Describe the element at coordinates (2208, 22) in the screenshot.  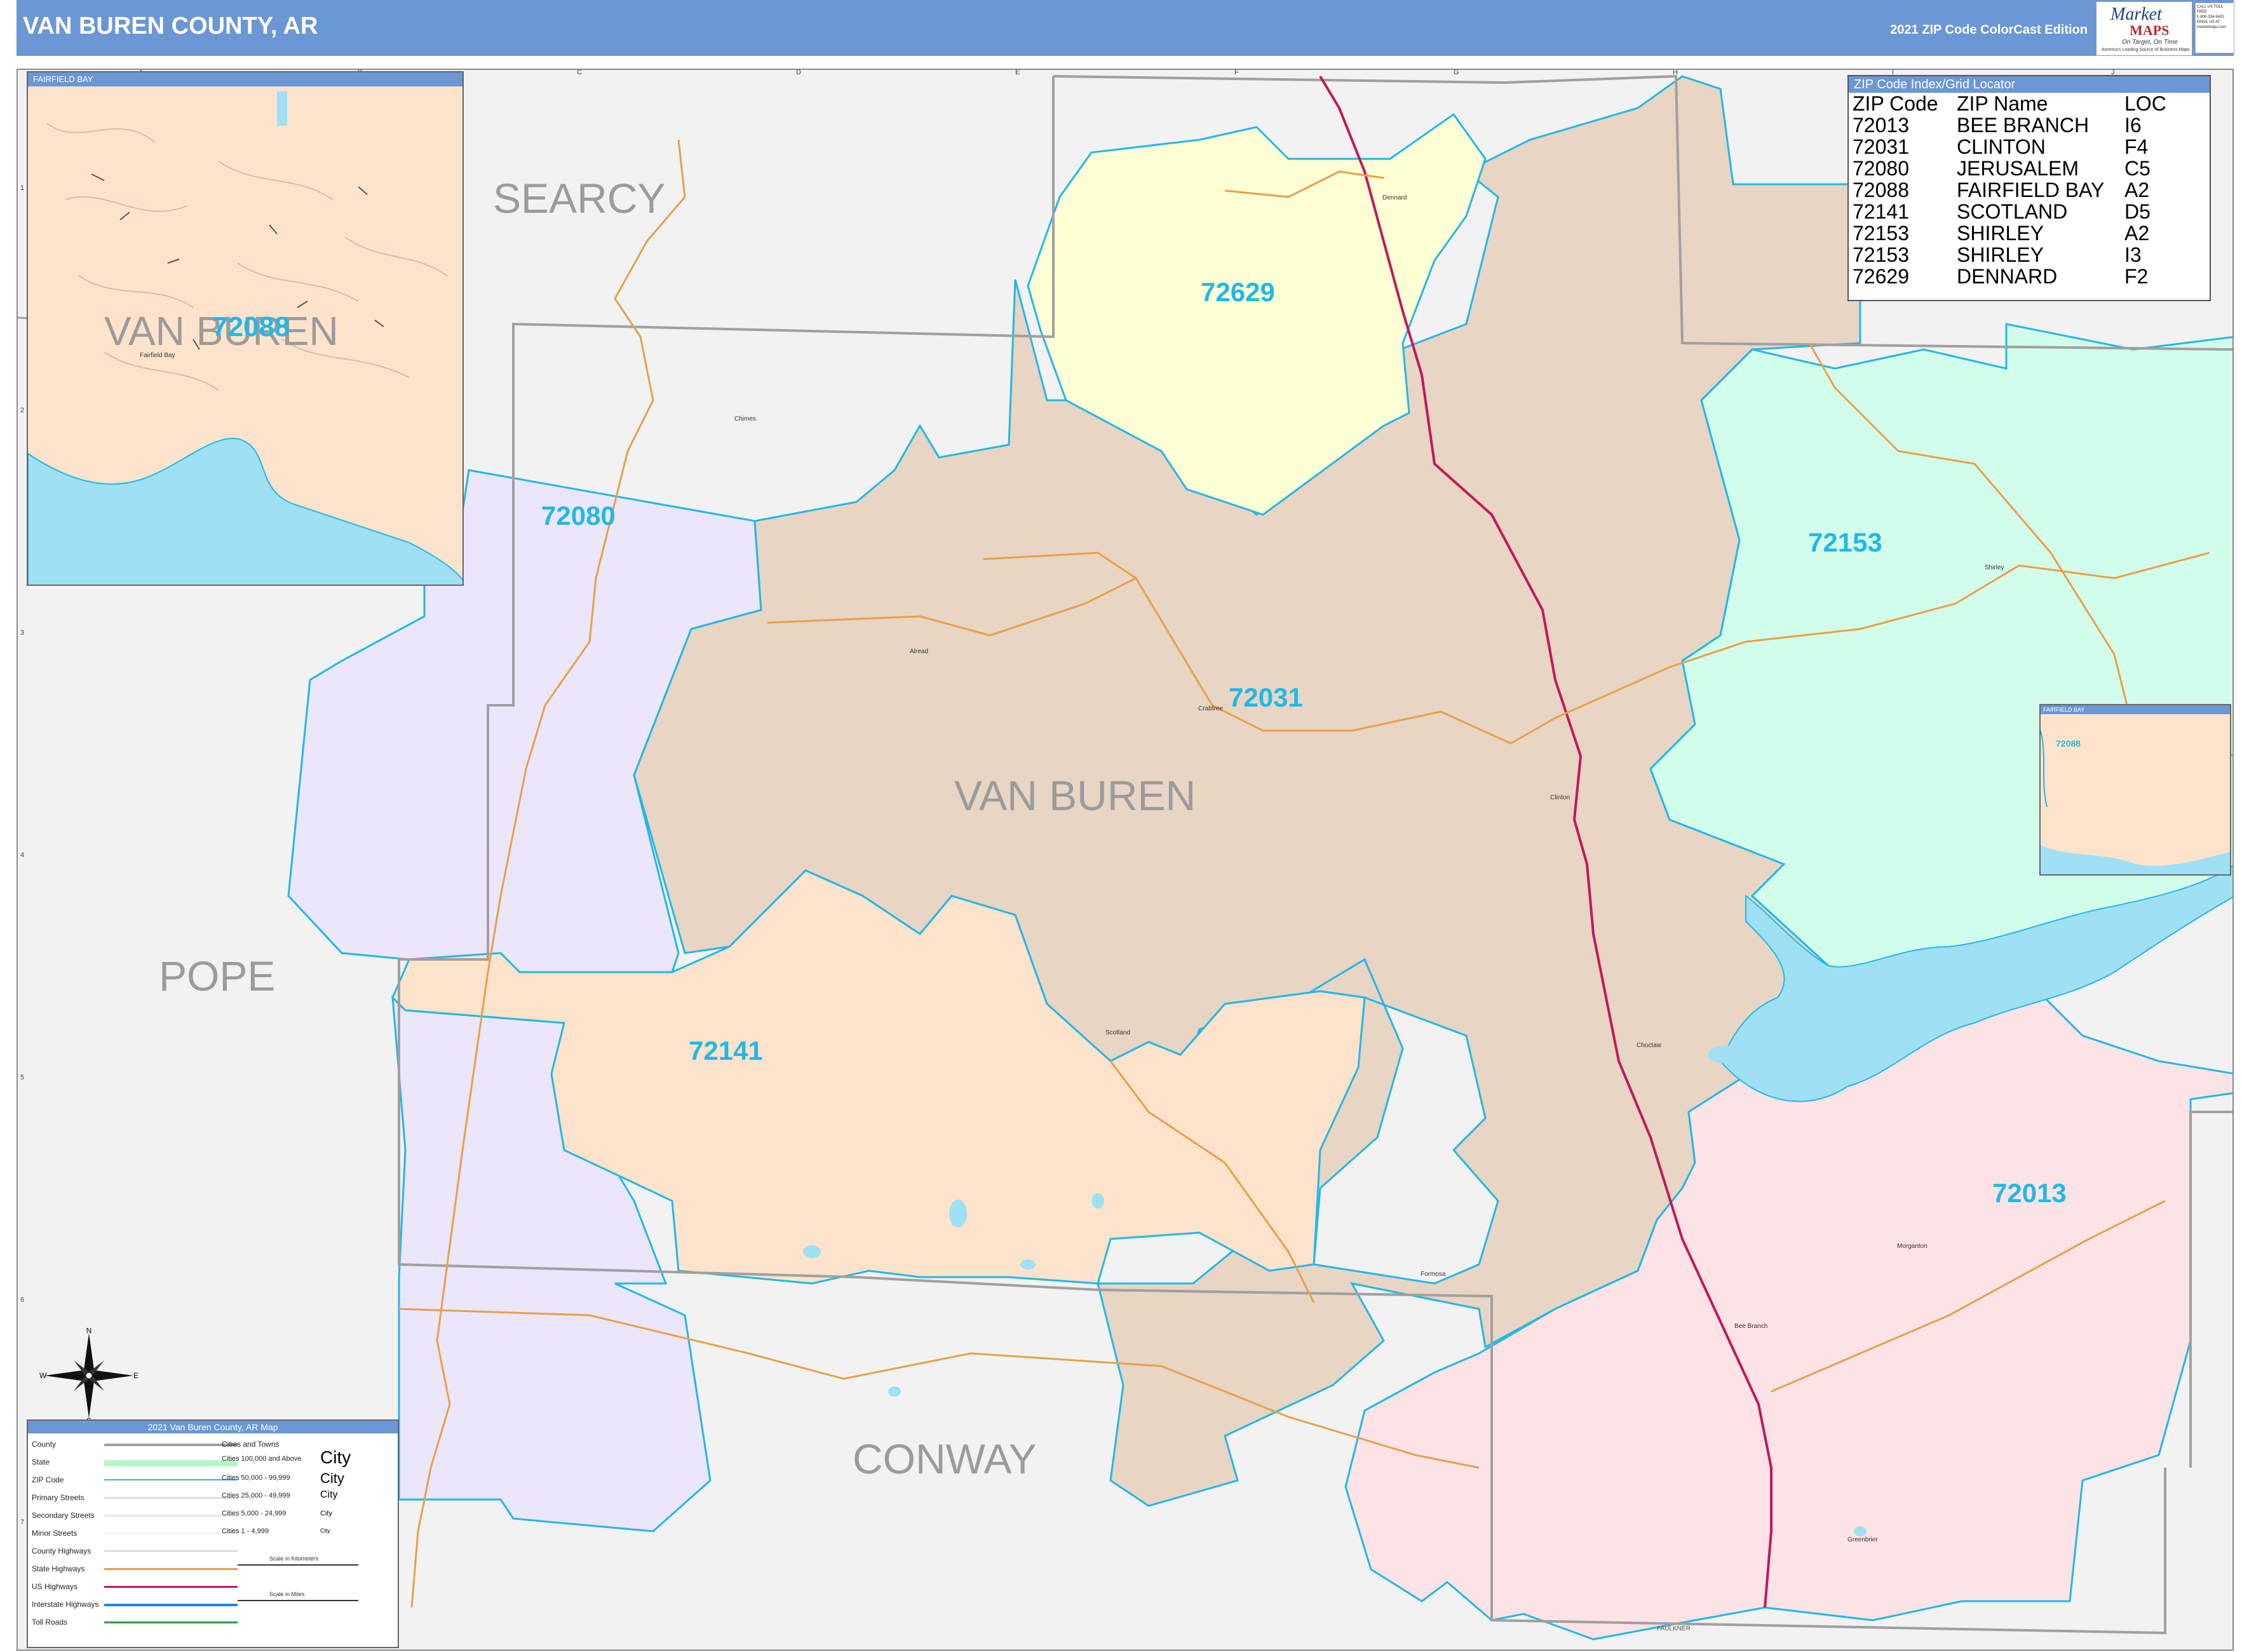
I see `contact-line: EMAIL US AT` at that location.